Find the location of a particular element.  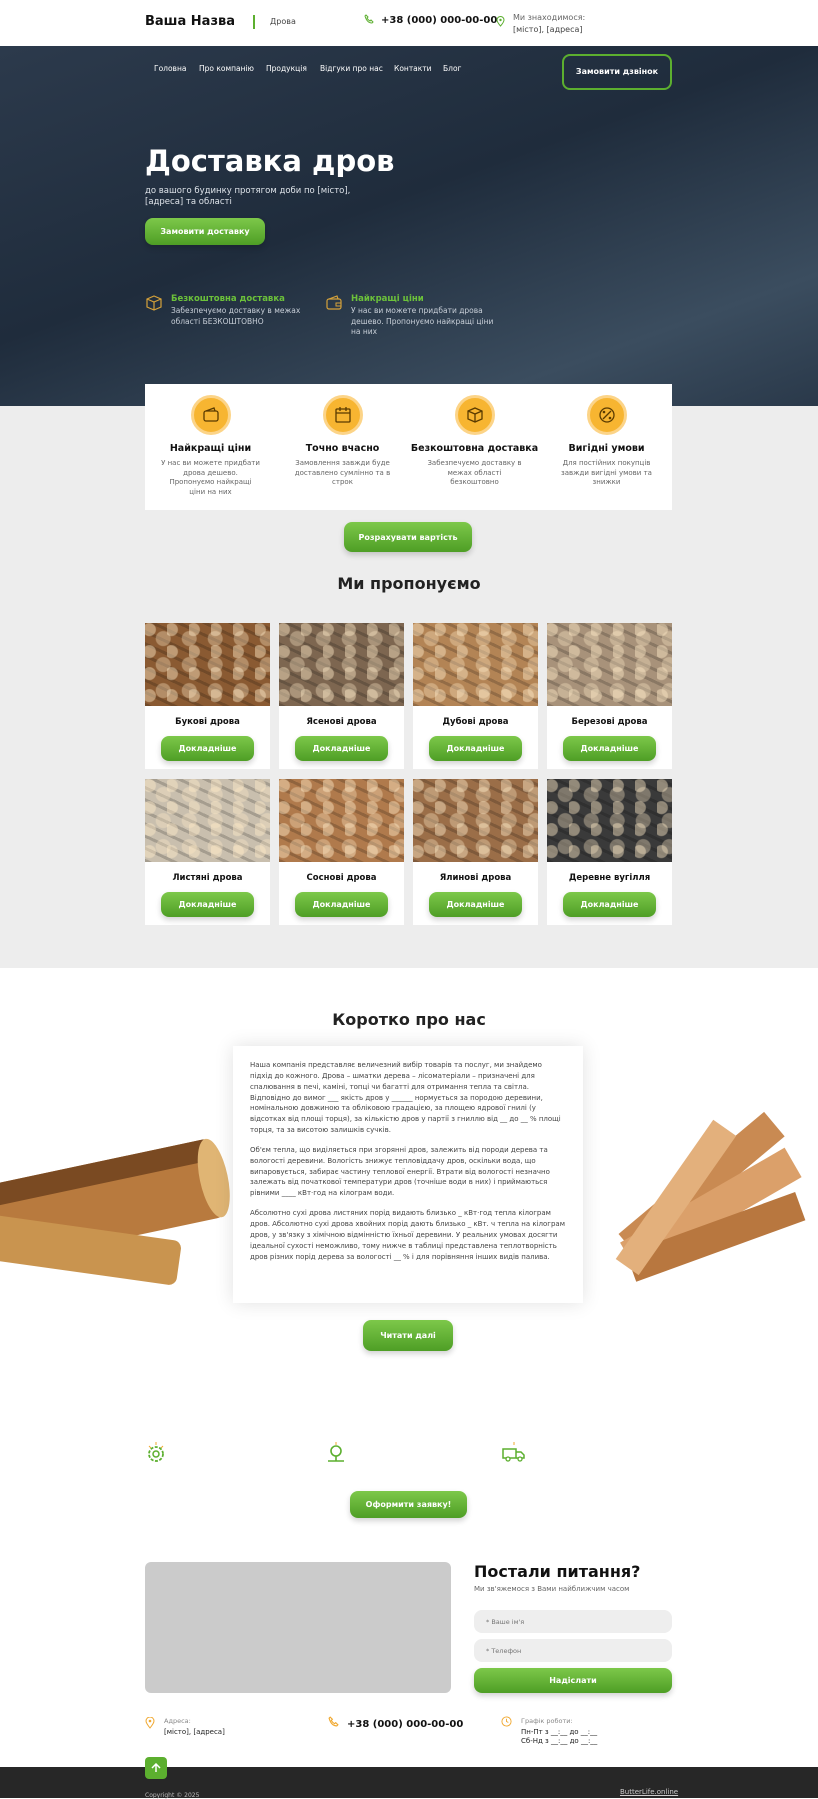

clock-icon is located at coordinates (506, 1723).